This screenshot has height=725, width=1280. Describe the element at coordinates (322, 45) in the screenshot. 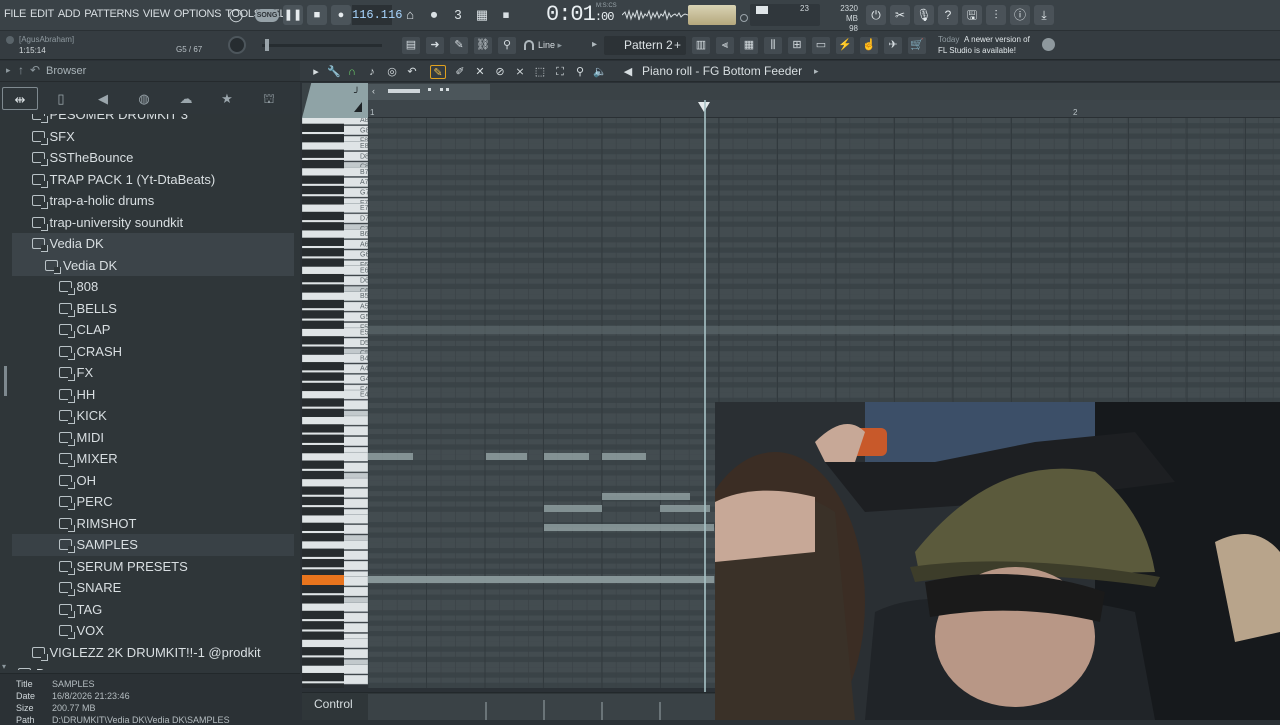

I see `master-pitch-slider` at that location.